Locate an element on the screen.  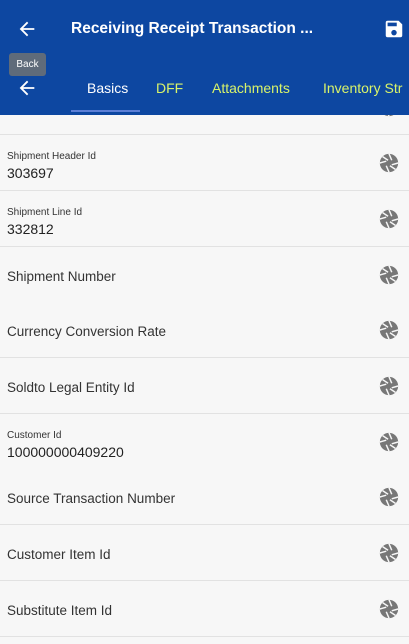
field-row: Customer Id 100000000409220 is located at coordinates (204, 442).